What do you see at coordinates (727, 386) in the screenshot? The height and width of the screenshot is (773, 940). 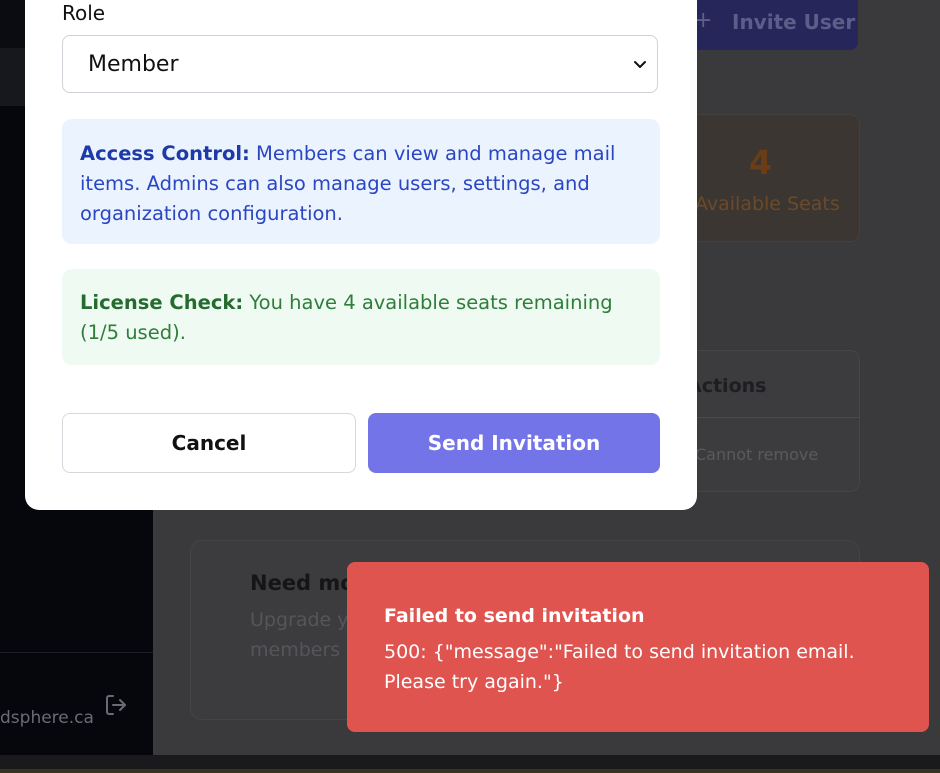 I see `actions-column-header: Actions` at bounding box center [727, 386].